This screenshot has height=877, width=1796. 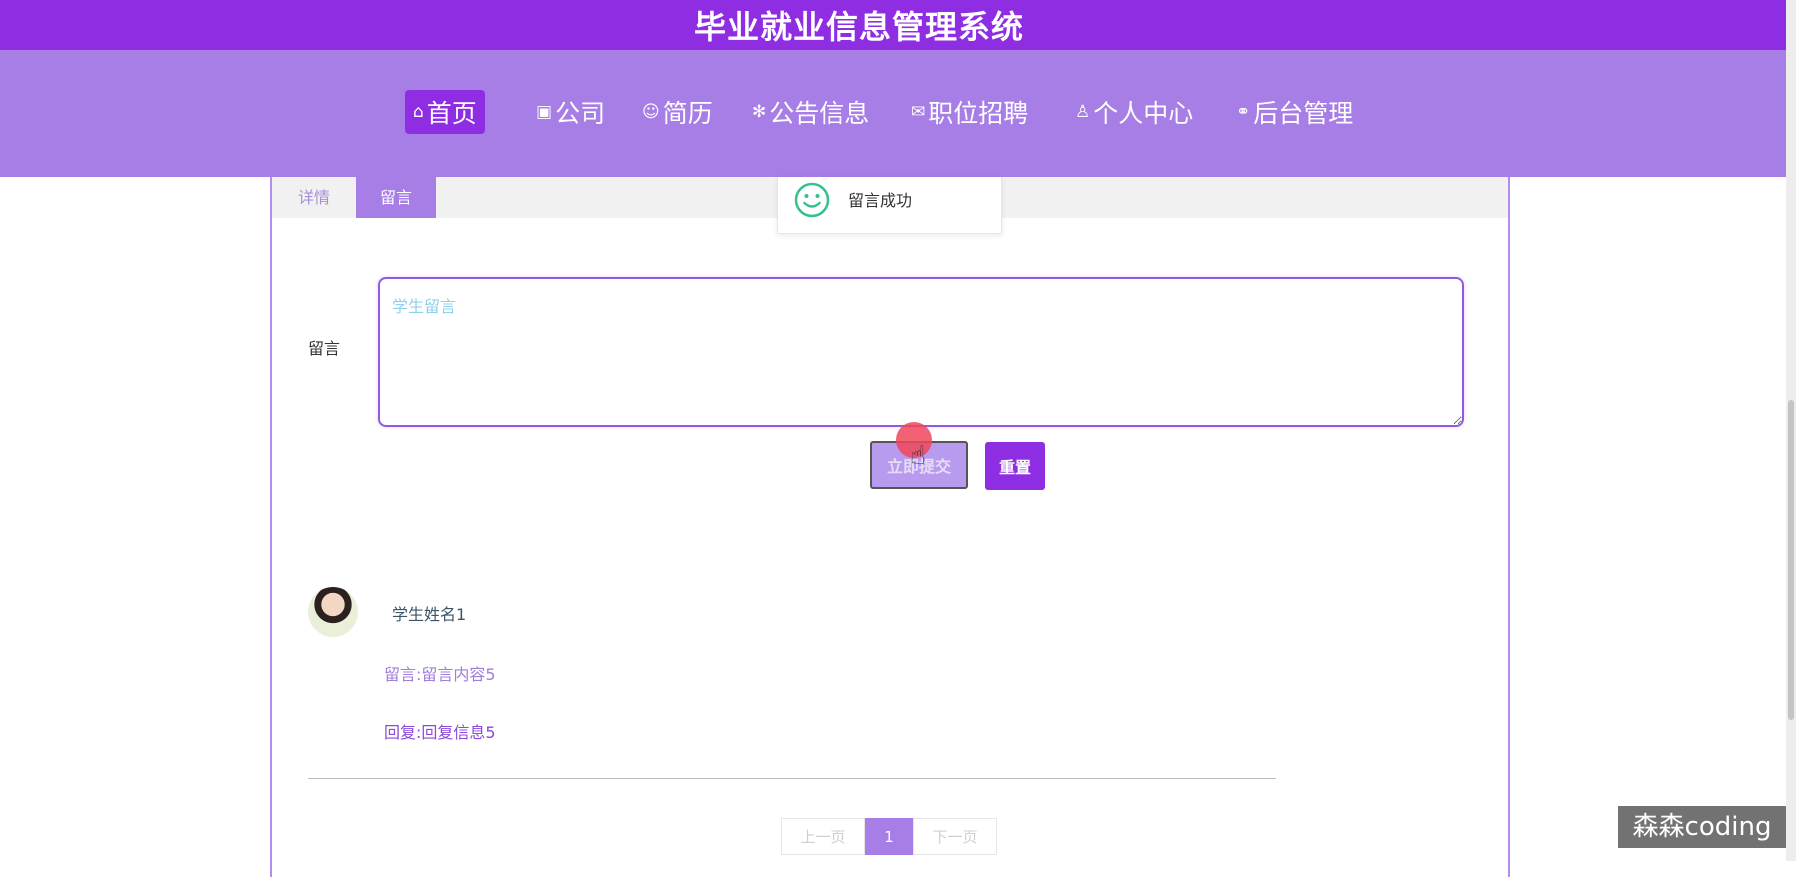 I want to click on nav-item-label: 首页, so click(x=451, y=113).